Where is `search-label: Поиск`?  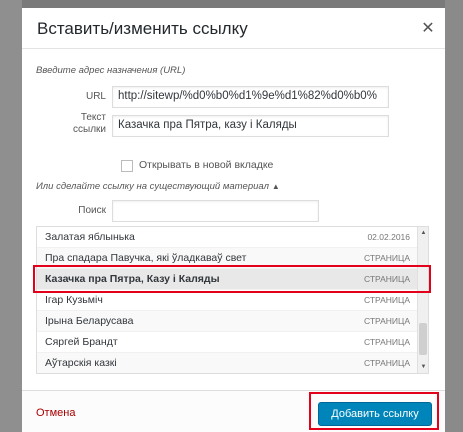 search-label: Поиск is located at coordinates (92, 210).